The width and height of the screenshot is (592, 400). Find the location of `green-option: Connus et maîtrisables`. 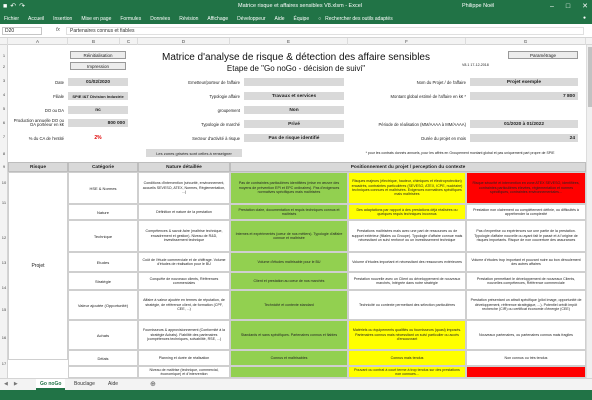

green-option: Connus et maîtrisables is located at coordinates (289, 358).